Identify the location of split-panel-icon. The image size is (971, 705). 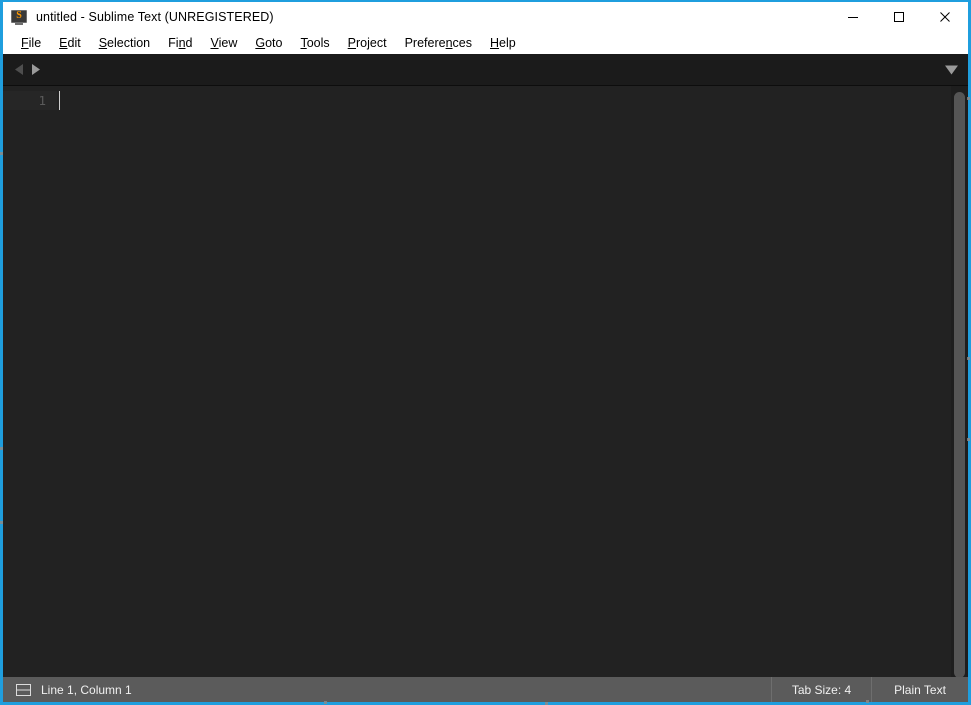
(23, 689).